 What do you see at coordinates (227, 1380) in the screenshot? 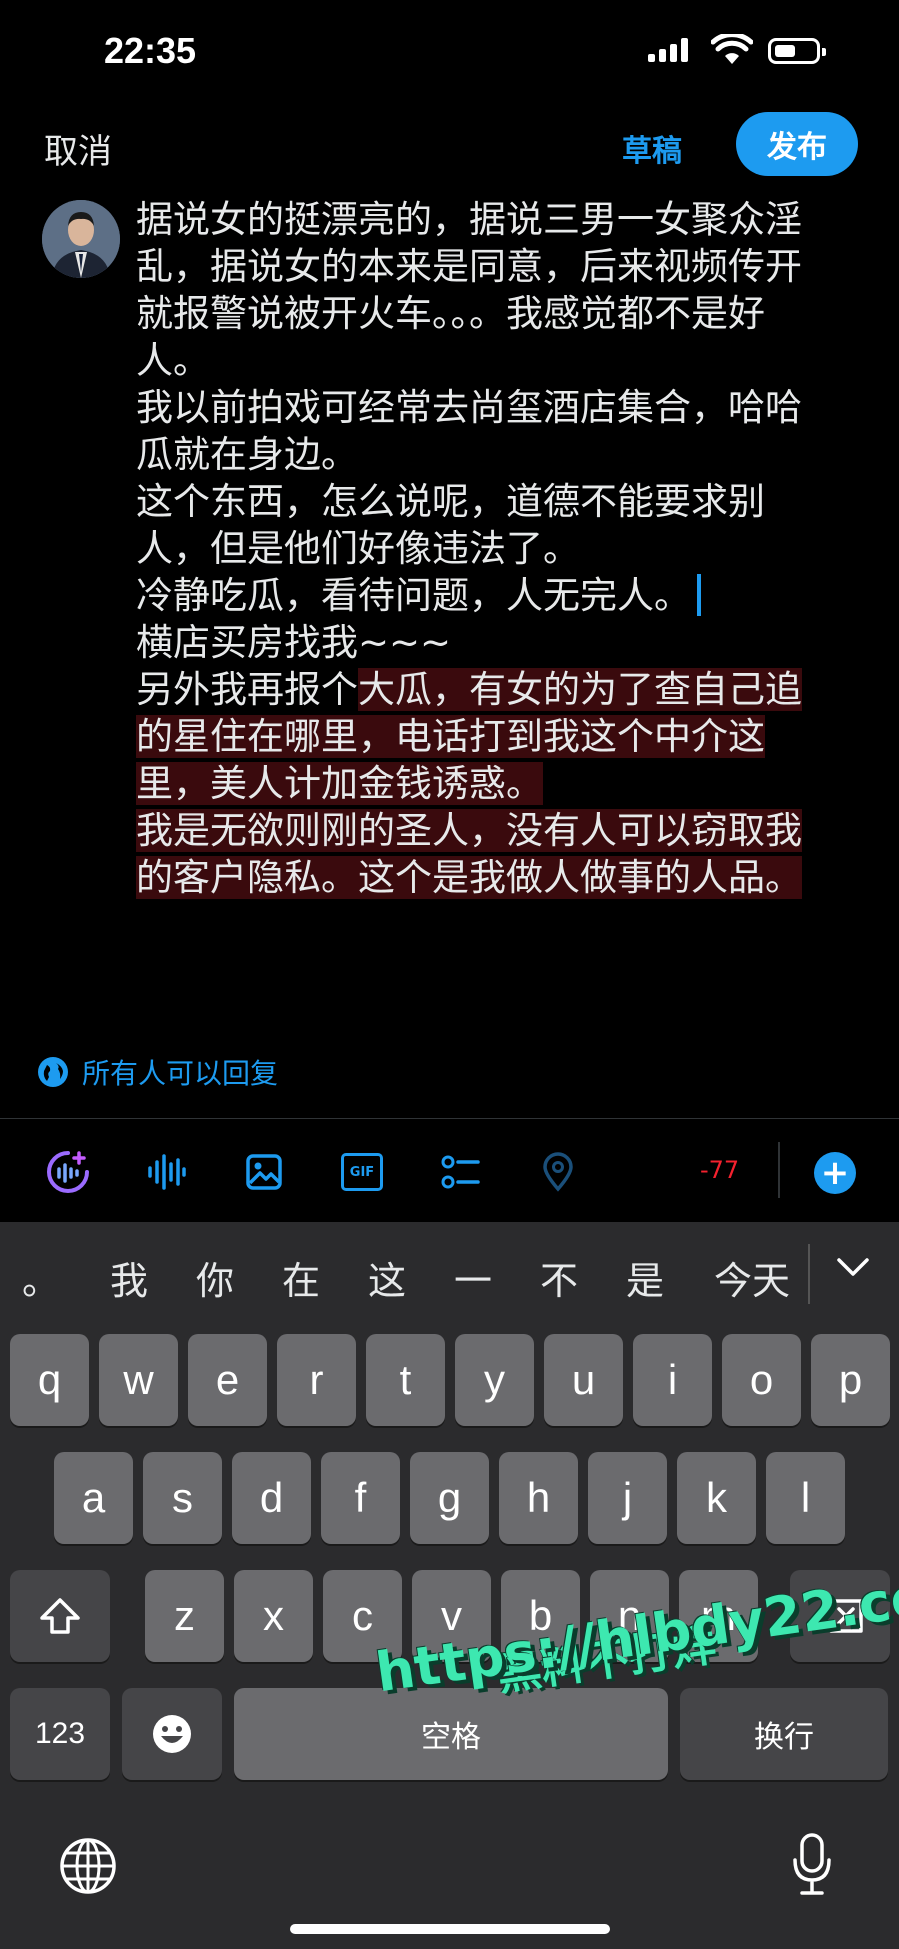
I see `key-e: e` at bounding box center [227, 1380].